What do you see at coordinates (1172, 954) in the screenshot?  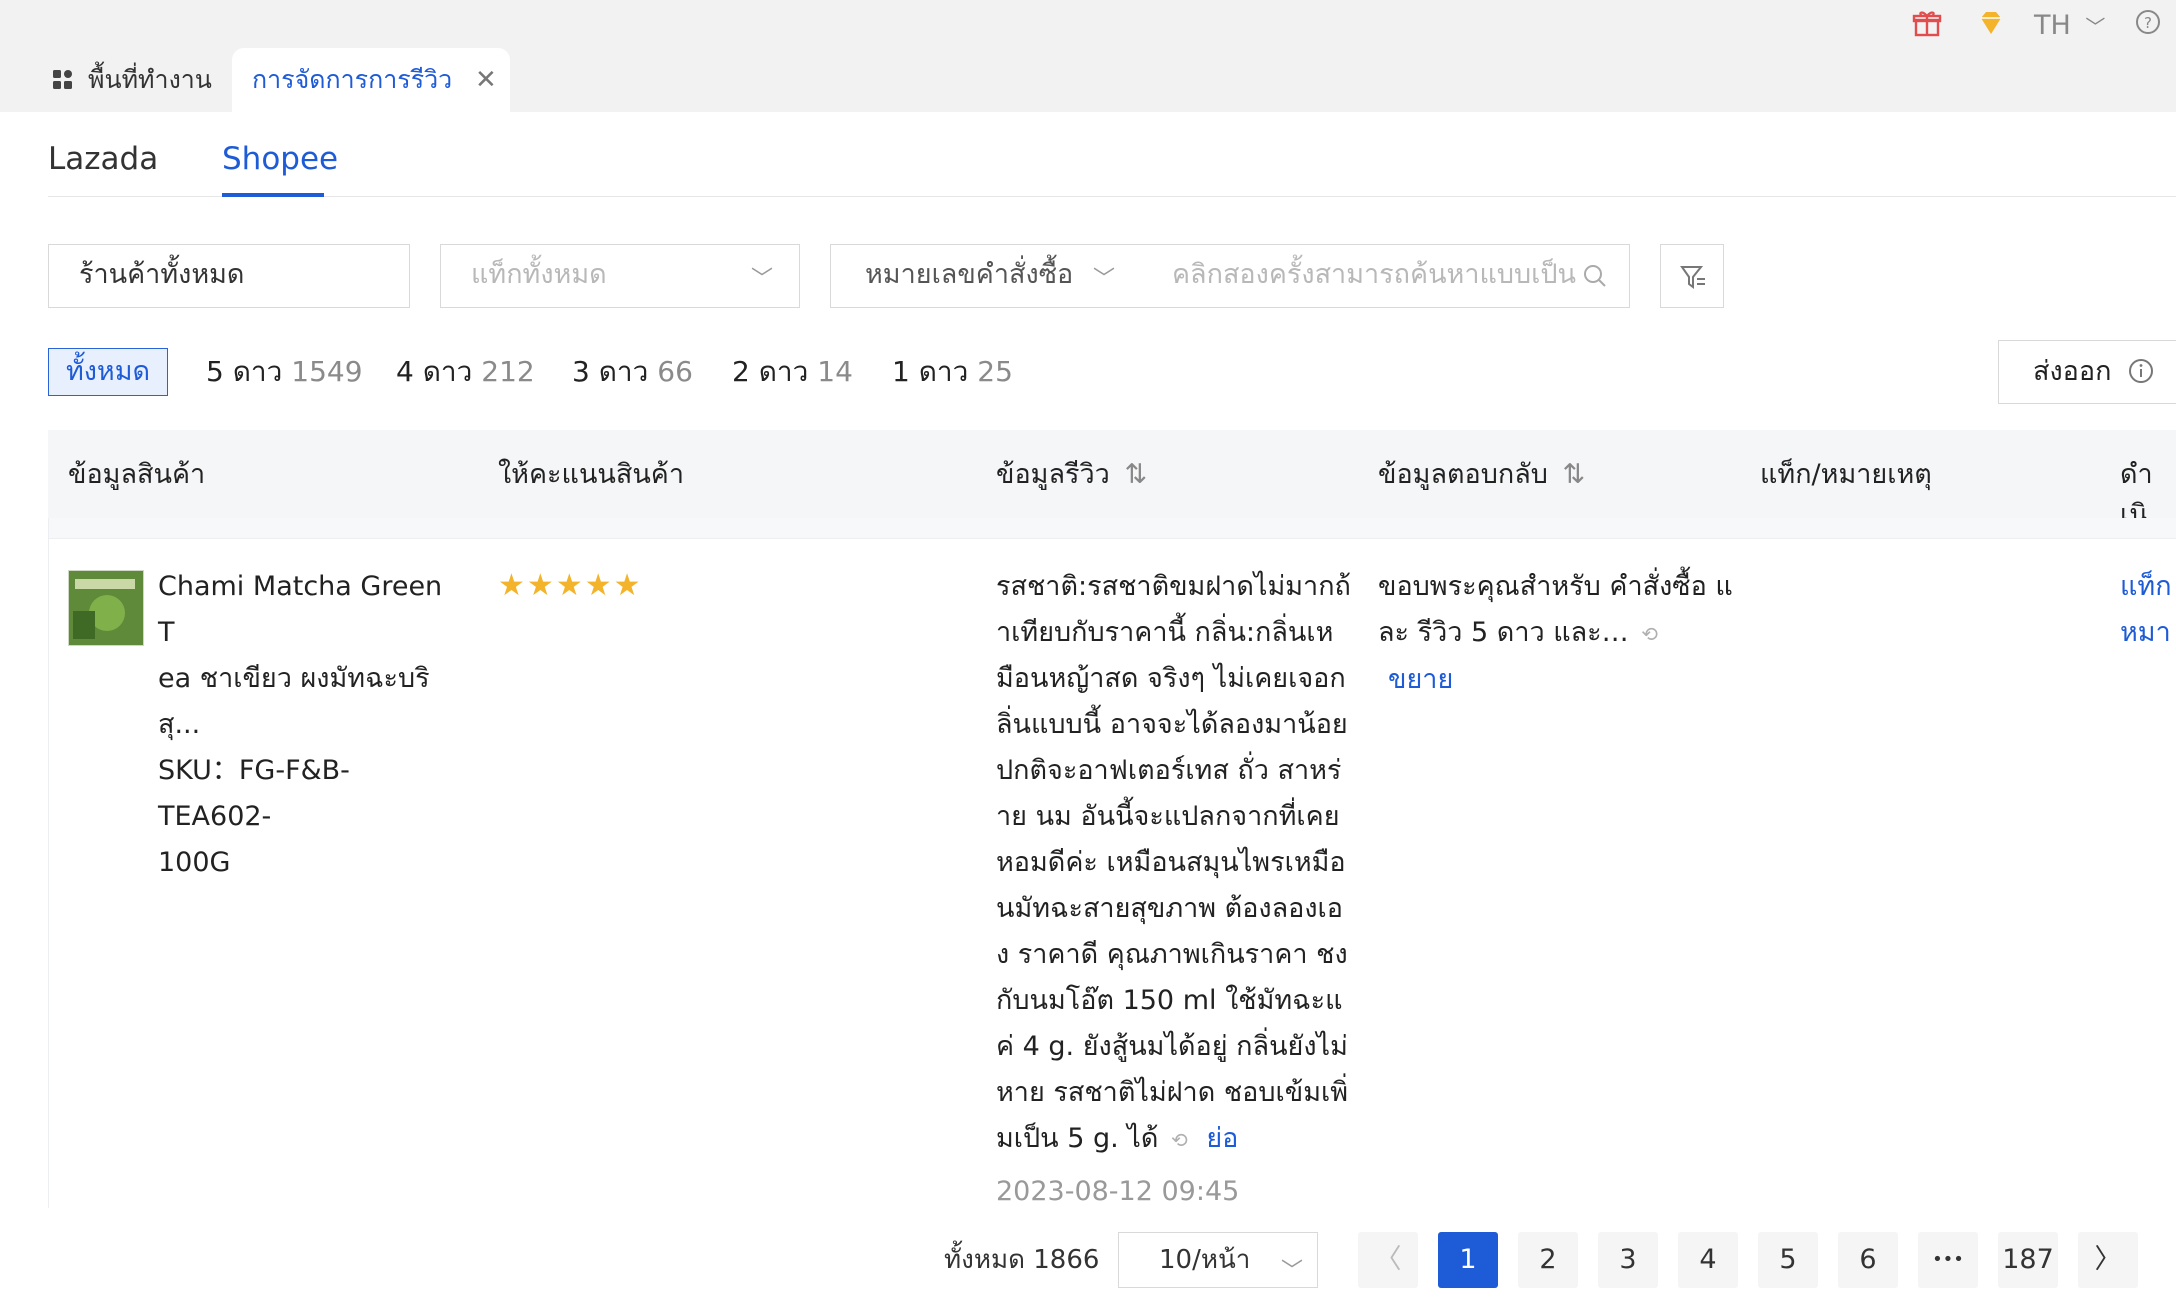 I see `review-line: ง ราคาดี คุณภาพเกินราคา ชง` at bounding box center [1172, 954].